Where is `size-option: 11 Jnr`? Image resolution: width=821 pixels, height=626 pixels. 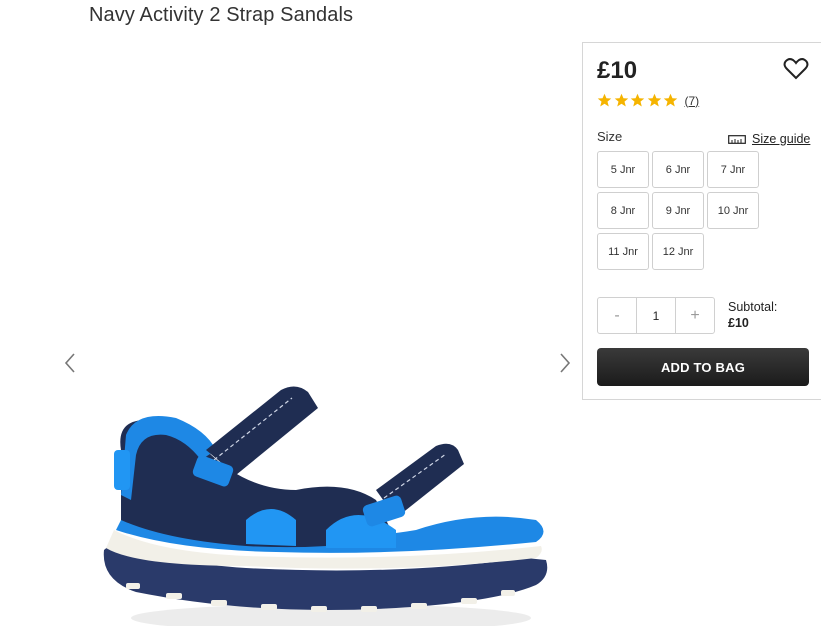 size-option: 11 Jnr is located at coordinates (623, 251).